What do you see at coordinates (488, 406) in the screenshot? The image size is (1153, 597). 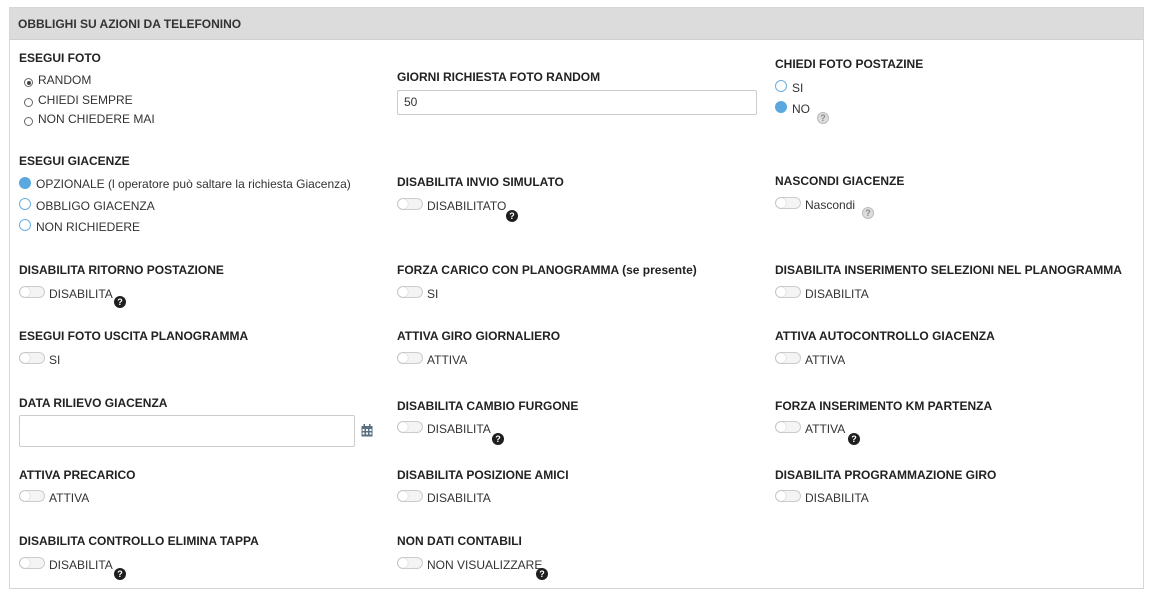 I see `disabilita-cambio-furgone-label: DISABILITA CAMBIO FURGONE` at bounding box center [488, 406].